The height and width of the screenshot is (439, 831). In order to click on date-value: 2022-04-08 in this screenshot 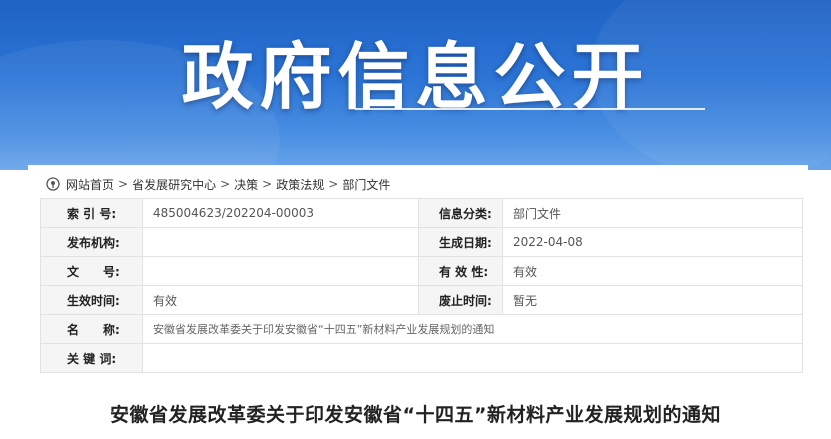, I will do `click(652, 242)`.